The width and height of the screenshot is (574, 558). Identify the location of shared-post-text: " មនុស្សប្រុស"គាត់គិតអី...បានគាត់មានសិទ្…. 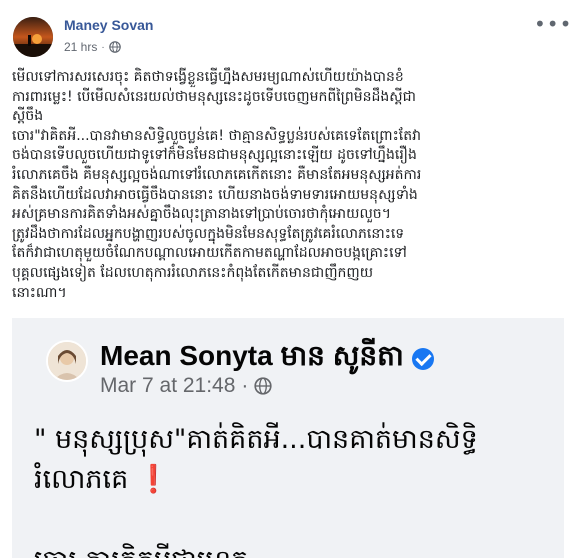
(294, 460).